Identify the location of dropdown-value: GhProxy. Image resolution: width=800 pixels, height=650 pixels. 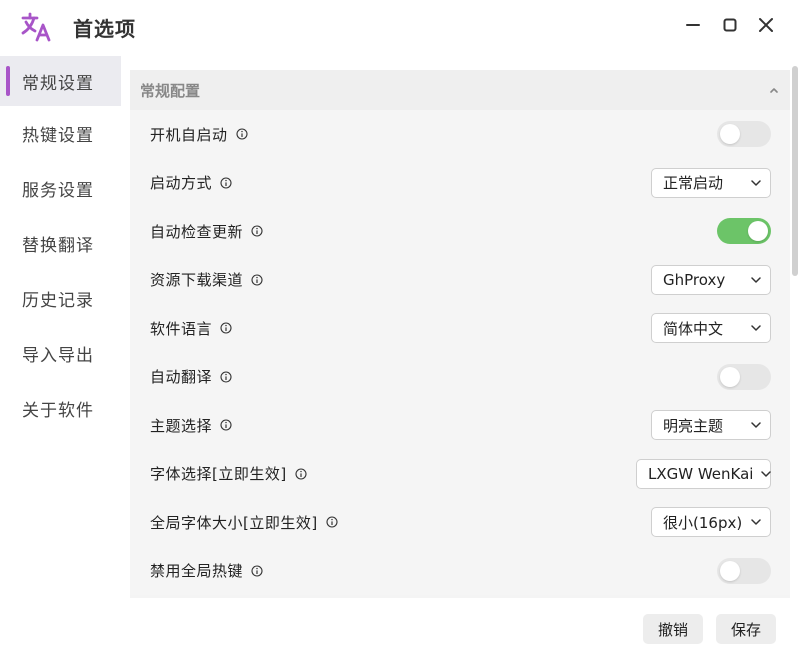
(694, 279).